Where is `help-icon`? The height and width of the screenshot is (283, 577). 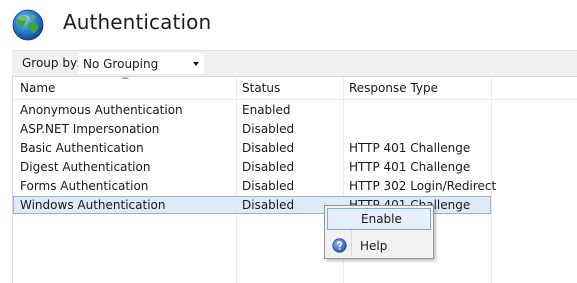 help-icon is located at coordinates (339, 245).